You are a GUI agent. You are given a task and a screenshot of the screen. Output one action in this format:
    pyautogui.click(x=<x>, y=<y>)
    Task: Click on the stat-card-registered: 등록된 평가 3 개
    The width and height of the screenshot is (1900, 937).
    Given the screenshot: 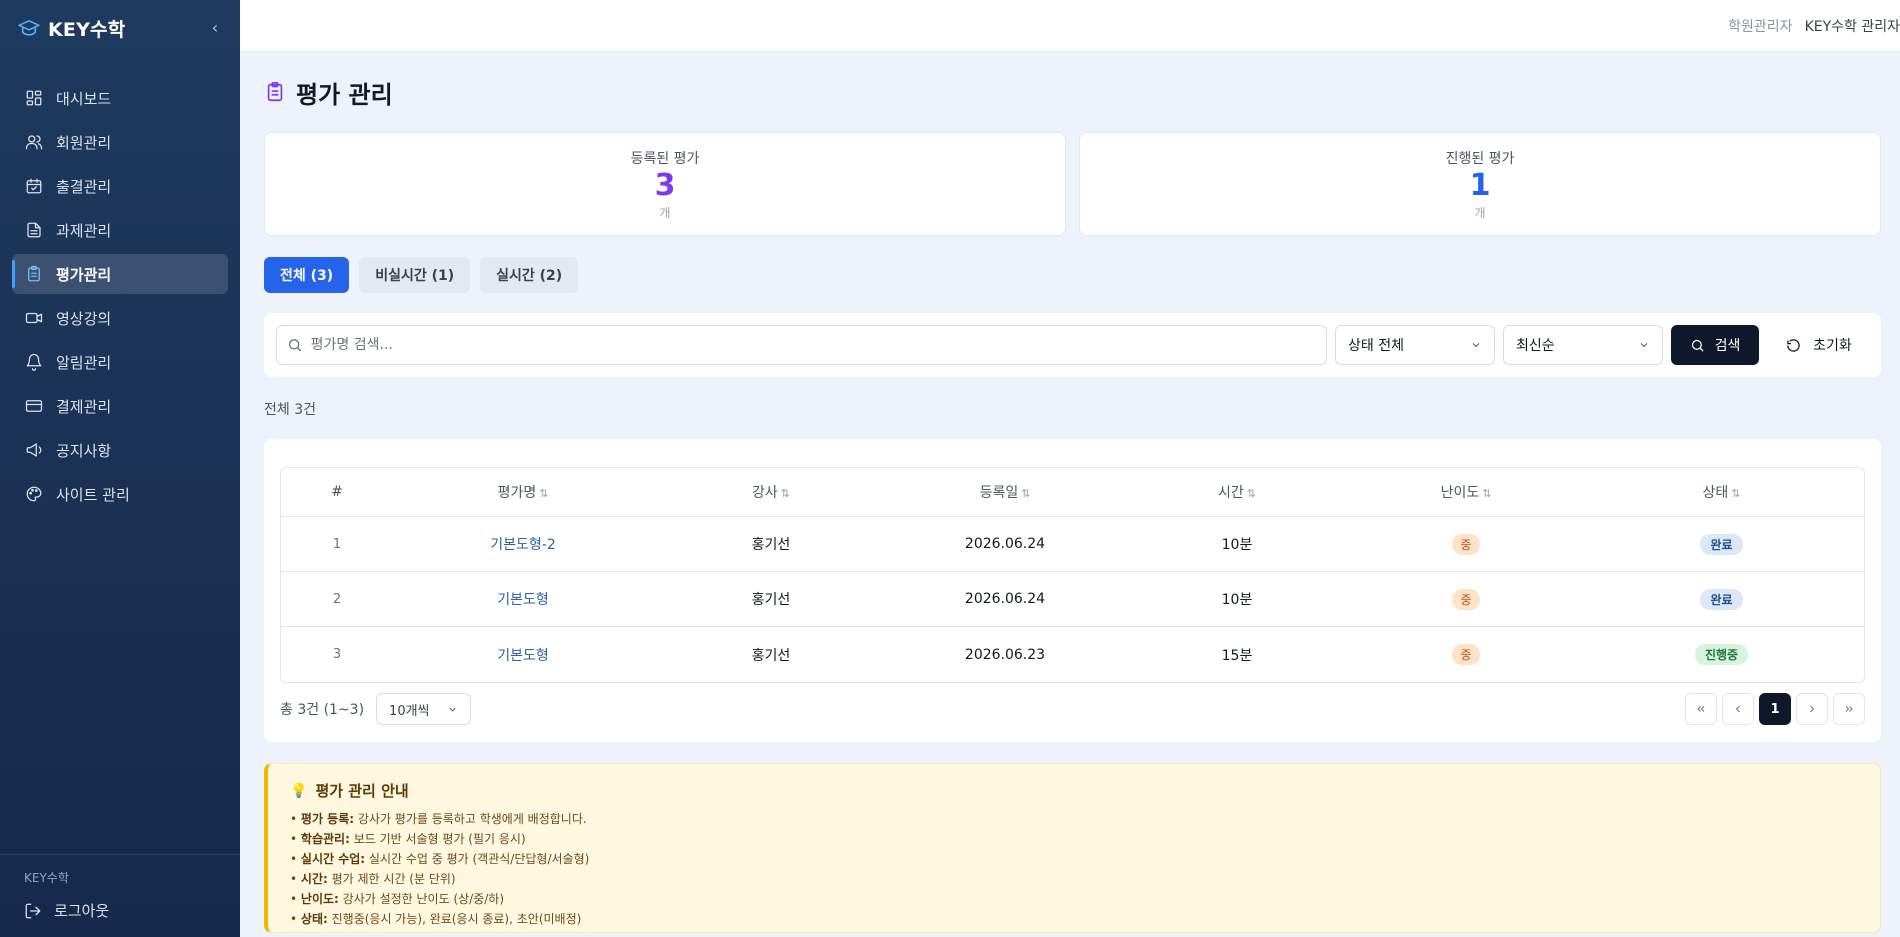 What is the action you would take?
    pyautogui.click(x=665, y=184)
    